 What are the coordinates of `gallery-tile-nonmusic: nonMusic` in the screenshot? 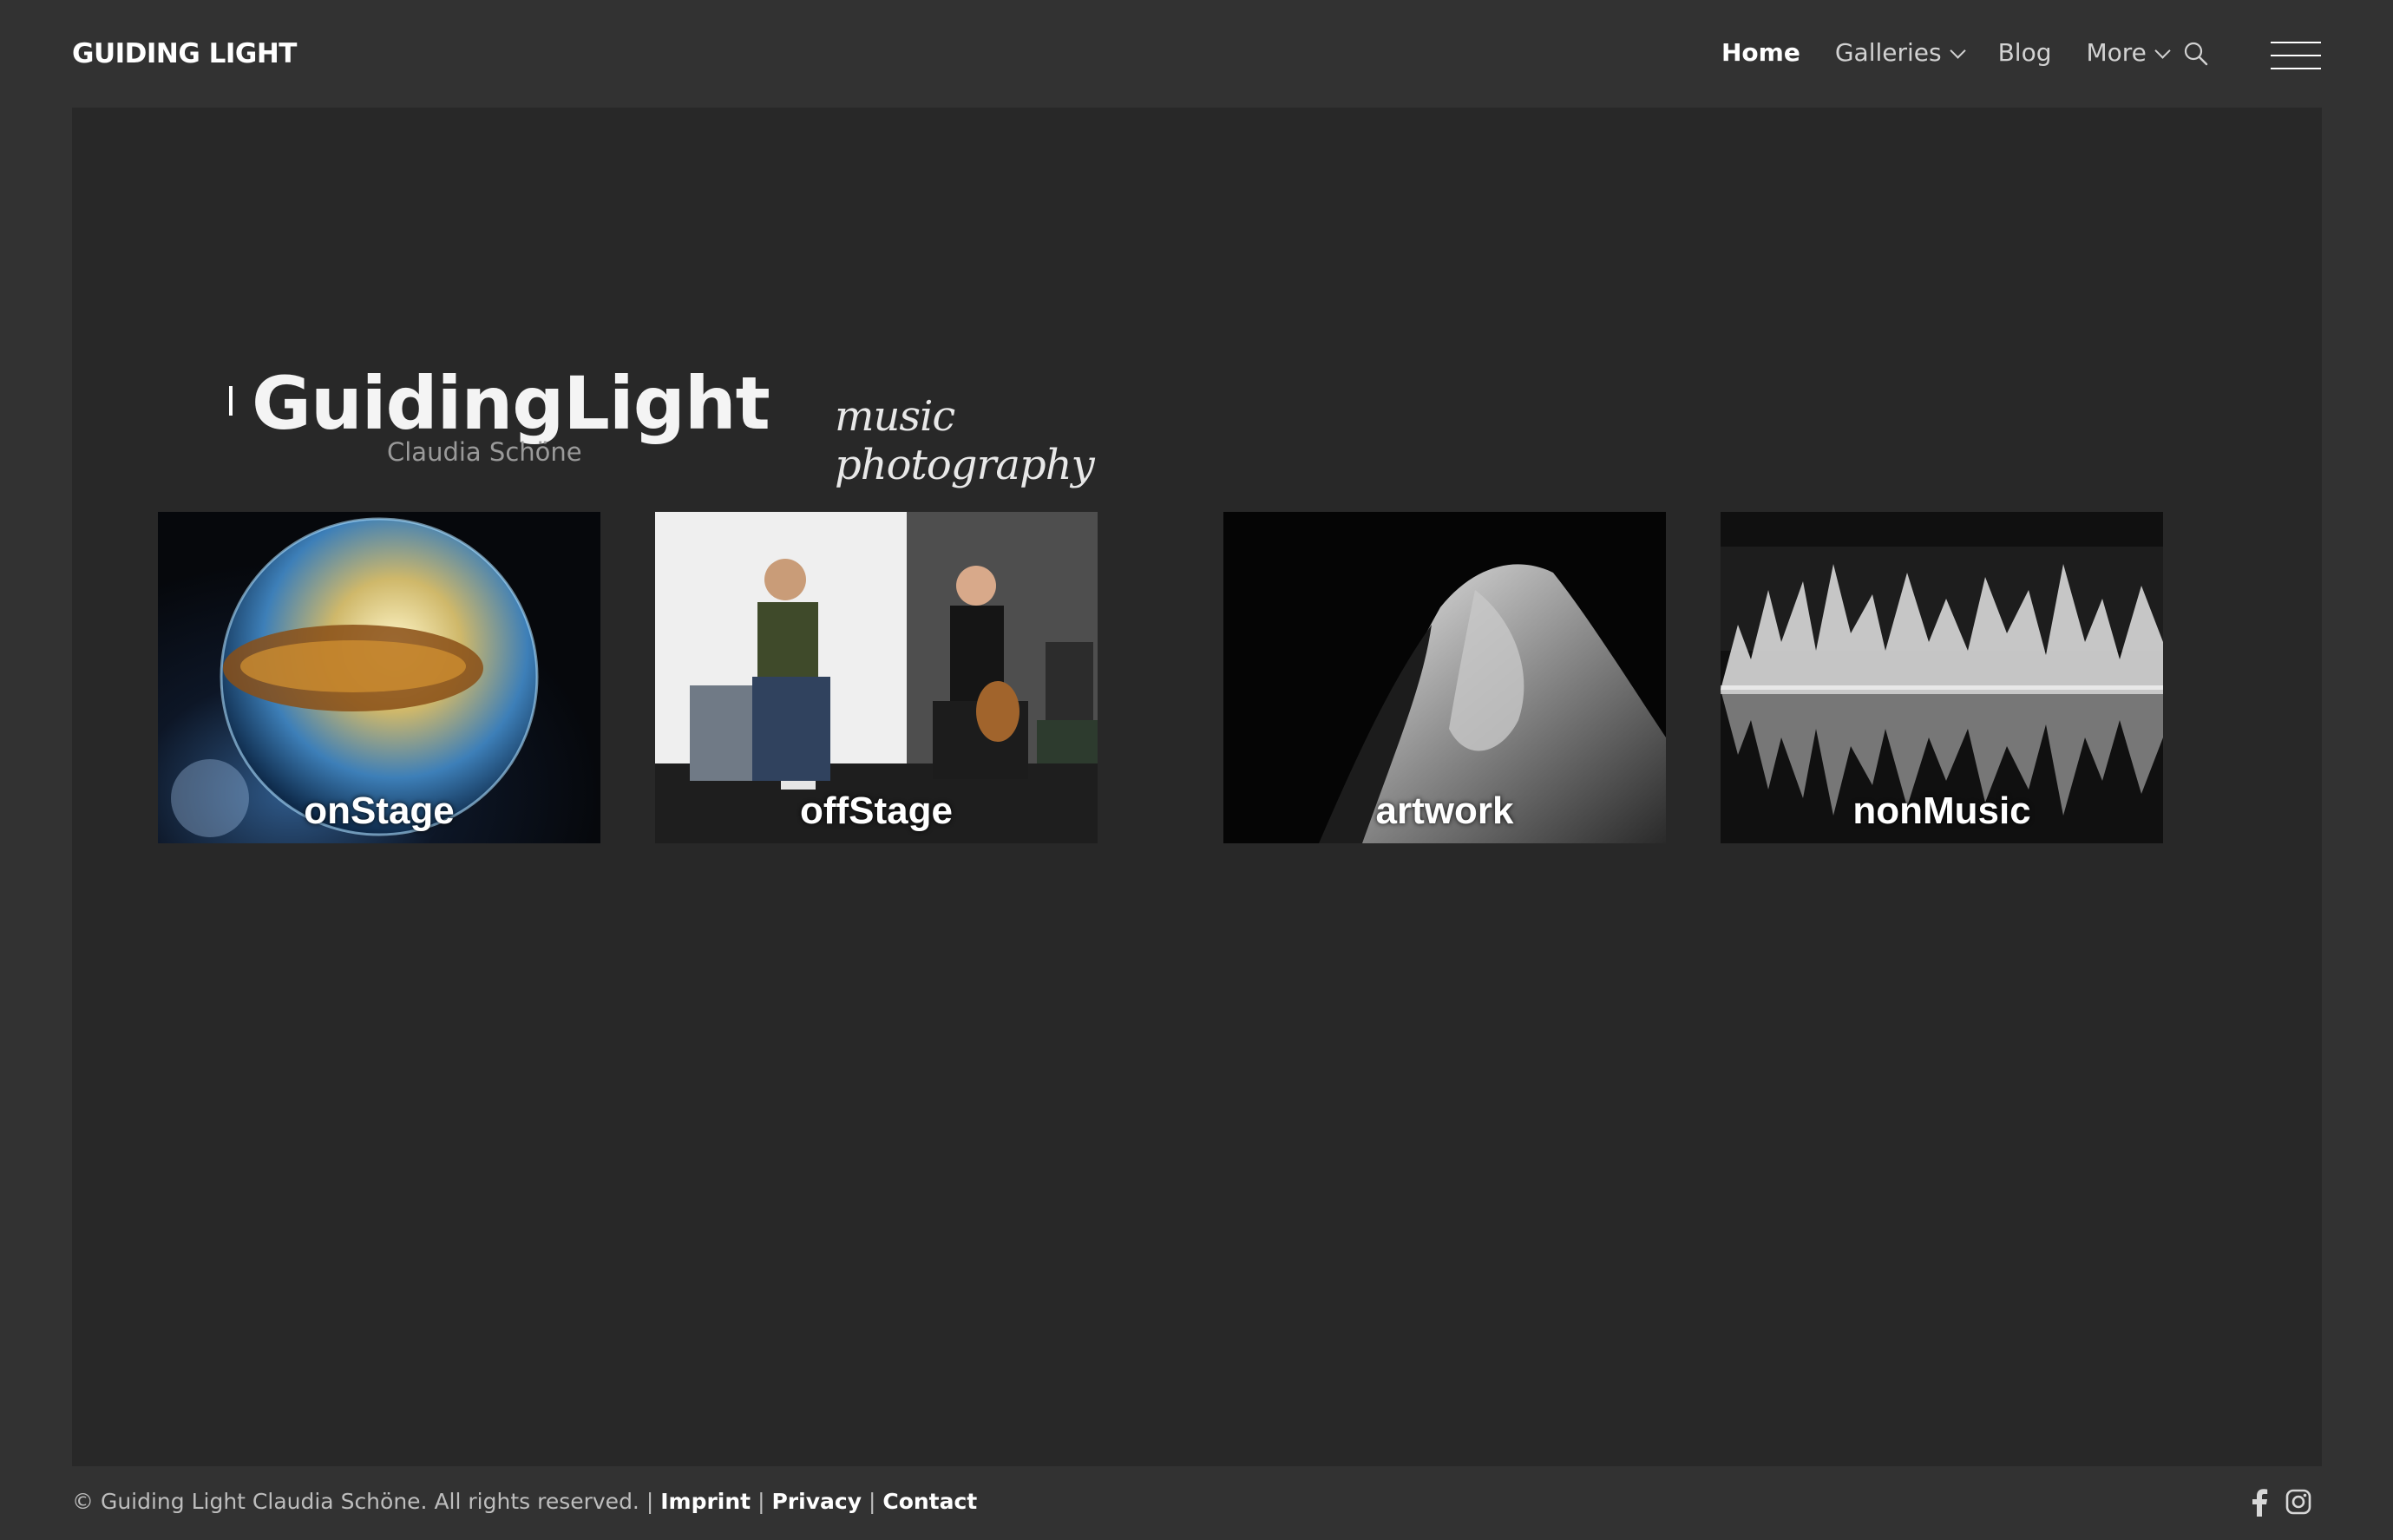 It's located at (1942, 677).